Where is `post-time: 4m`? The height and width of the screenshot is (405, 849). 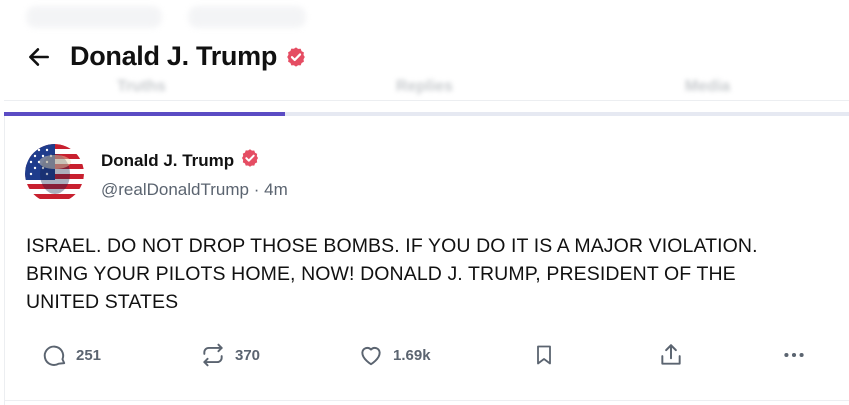 post-time: 4m is located at coordinates (276, 189).